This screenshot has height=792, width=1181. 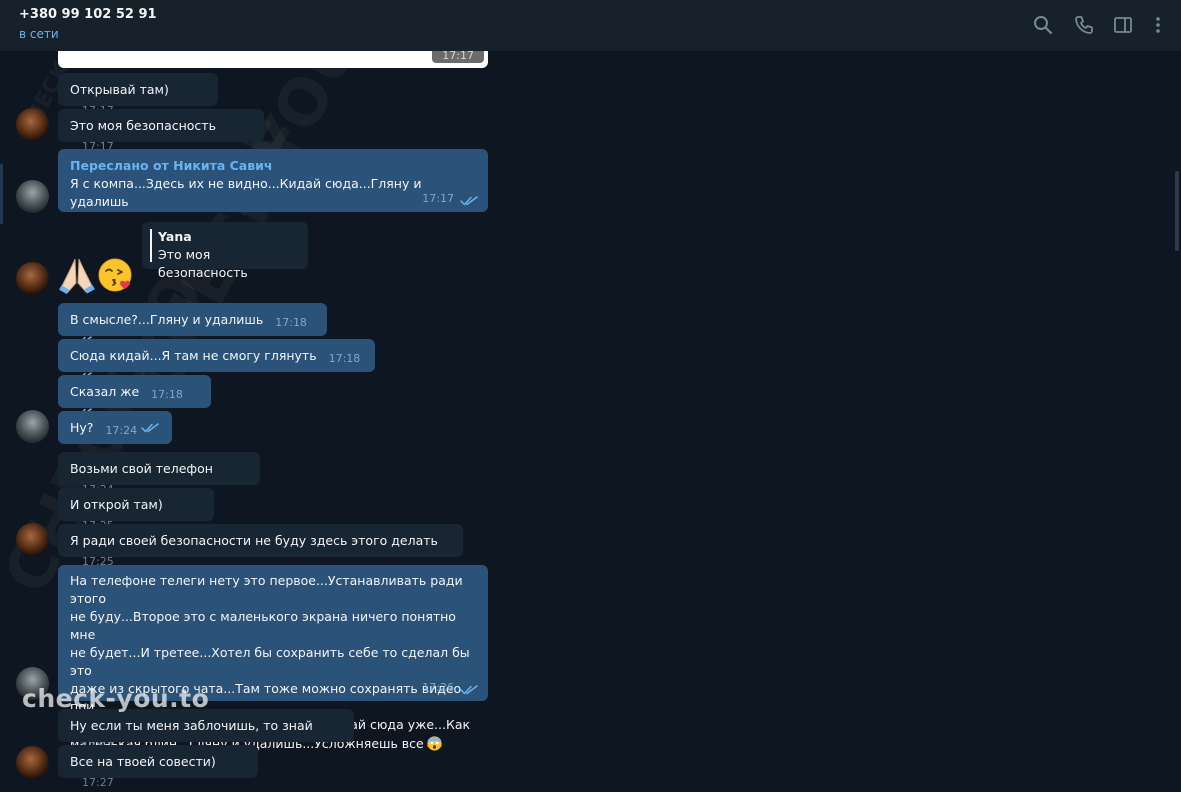 I want to click on reply-preview: Yana Это моя безопасность, so click(x=225, y=251).